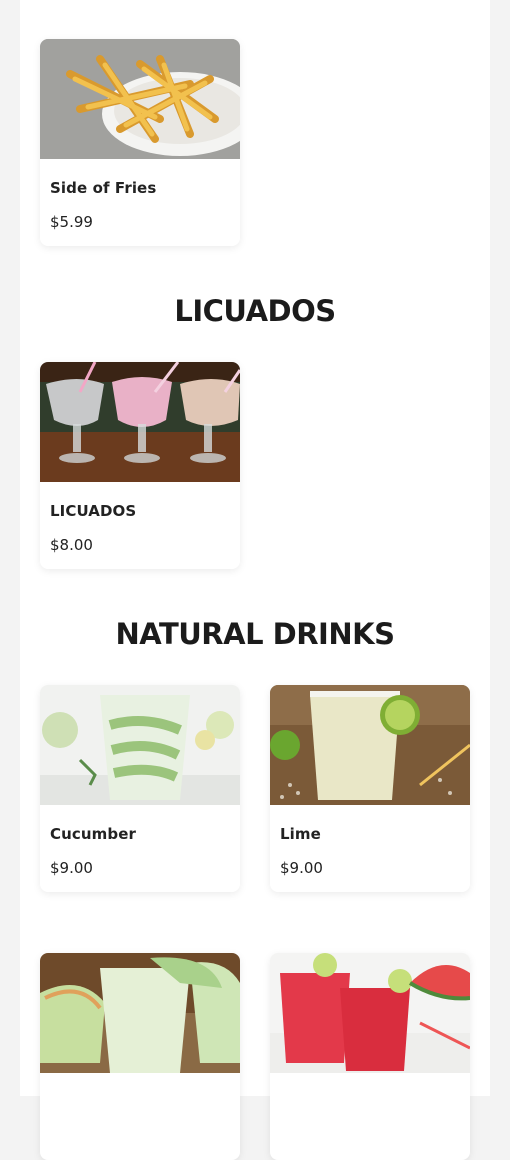  I want to click on section-title: NATURAL DRINKS, so click(255, 634).